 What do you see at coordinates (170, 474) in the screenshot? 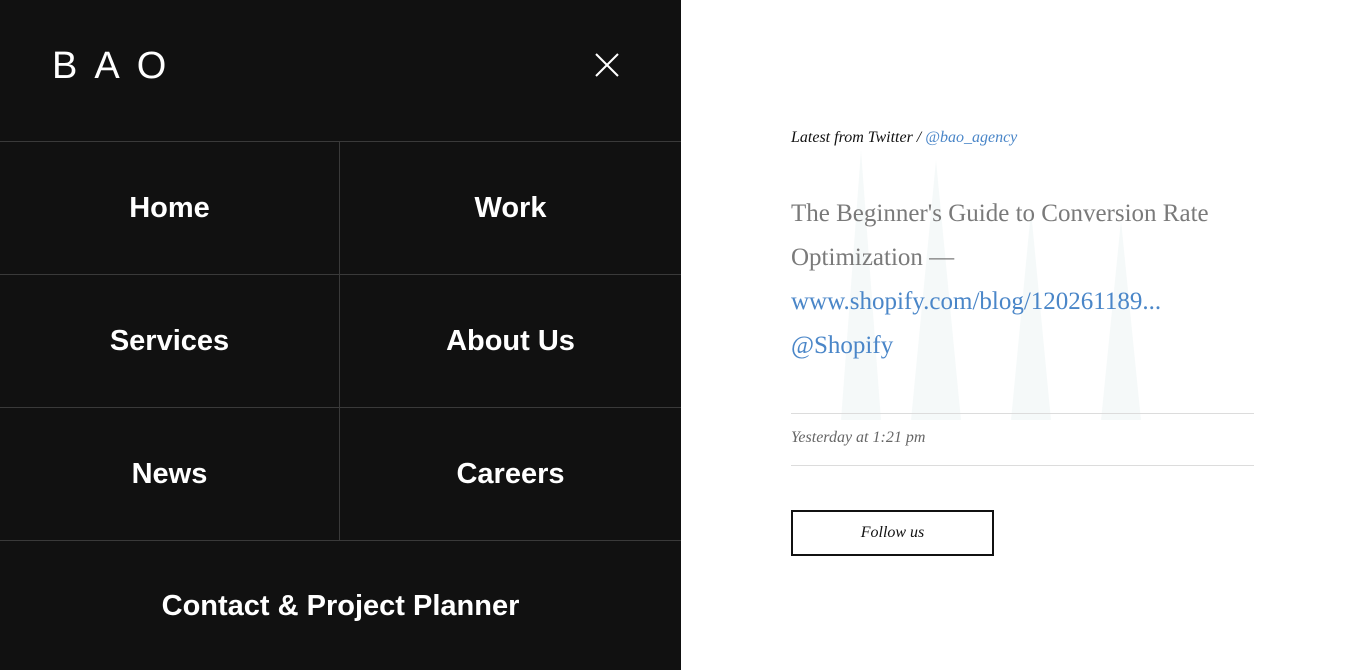
I see `nav-item-news: News` at bounding box center [170, 474].